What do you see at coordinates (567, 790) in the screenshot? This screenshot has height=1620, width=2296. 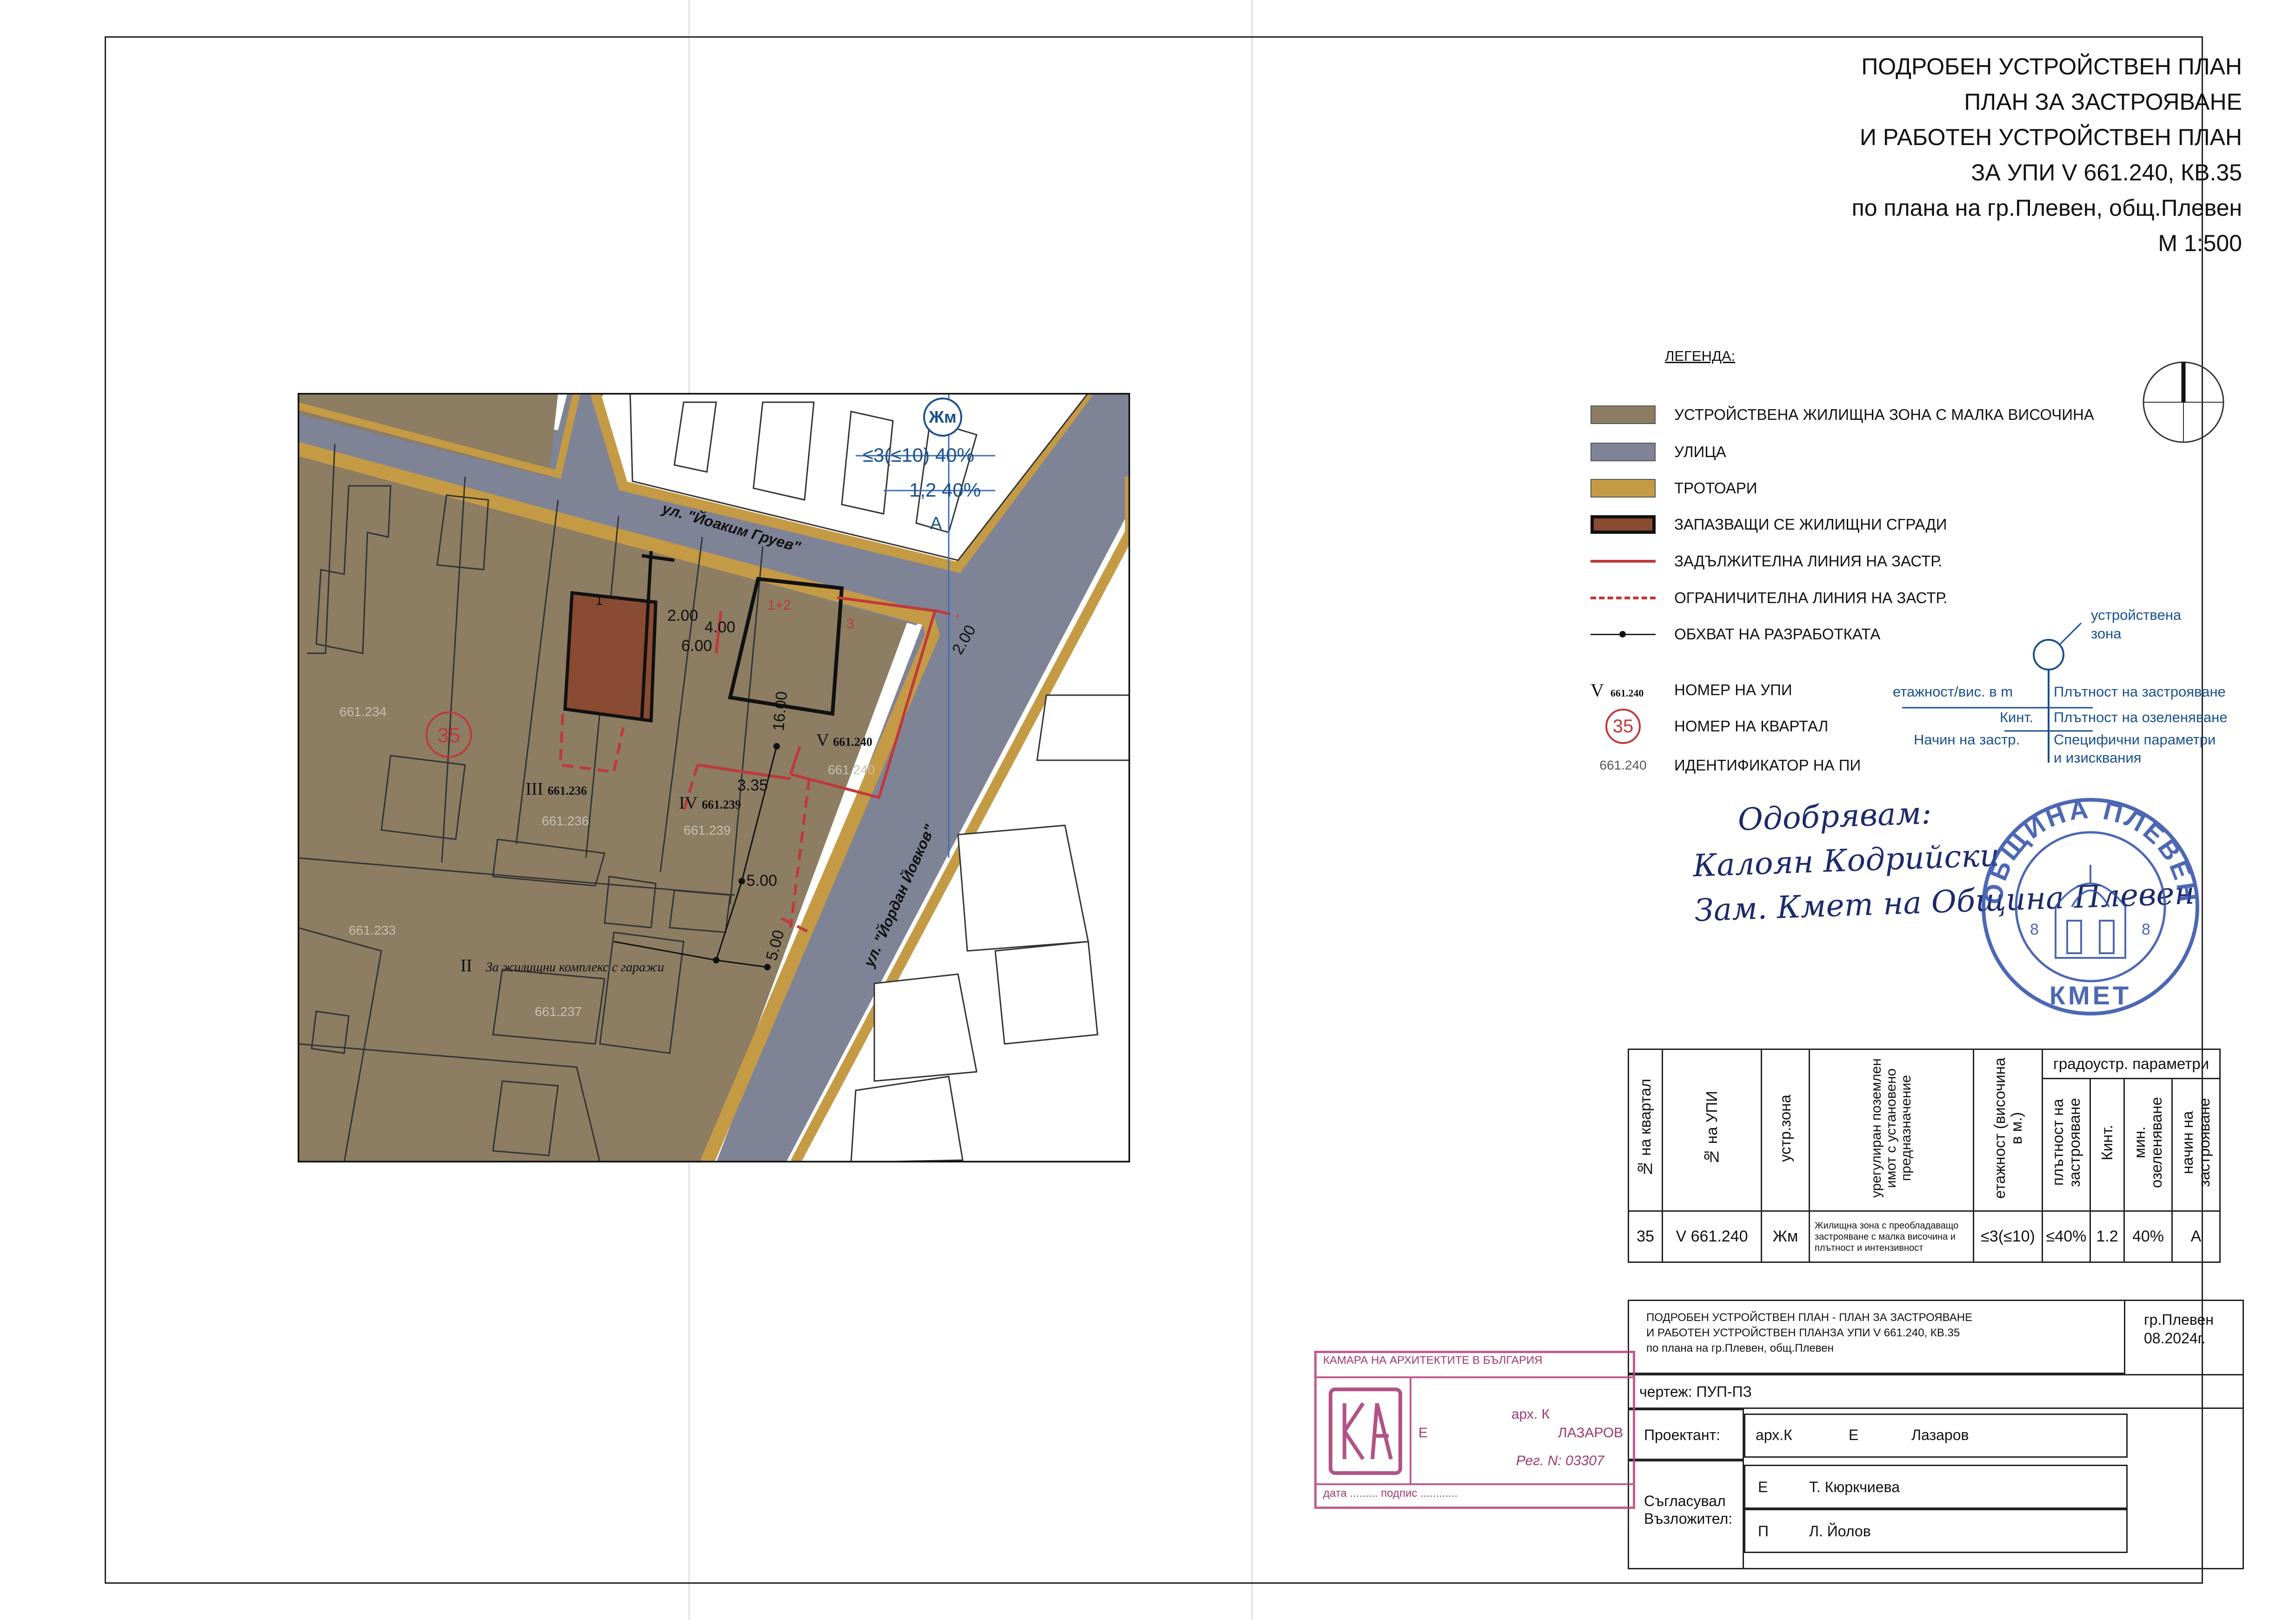 I see `upi-id: 661.236` at bounding box center [567, 790].